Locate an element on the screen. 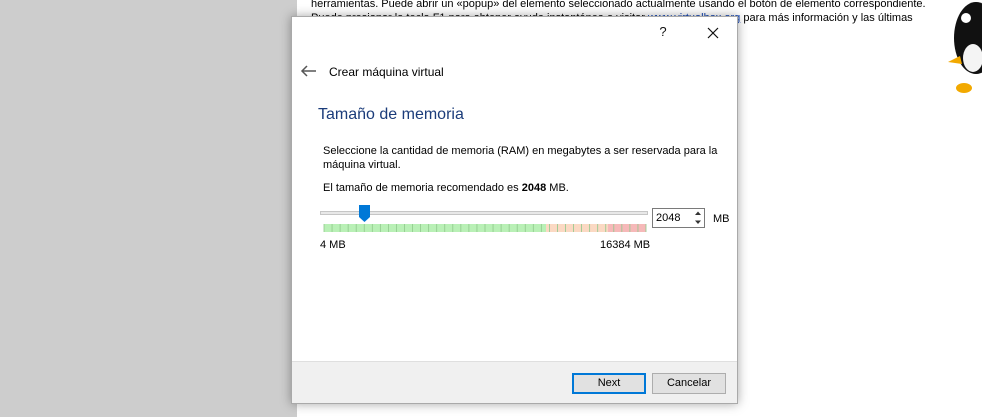 The width and height of the screenshot is (982, 417). dialog-footer: Next Cancelar is located at coordinates (514, 382).